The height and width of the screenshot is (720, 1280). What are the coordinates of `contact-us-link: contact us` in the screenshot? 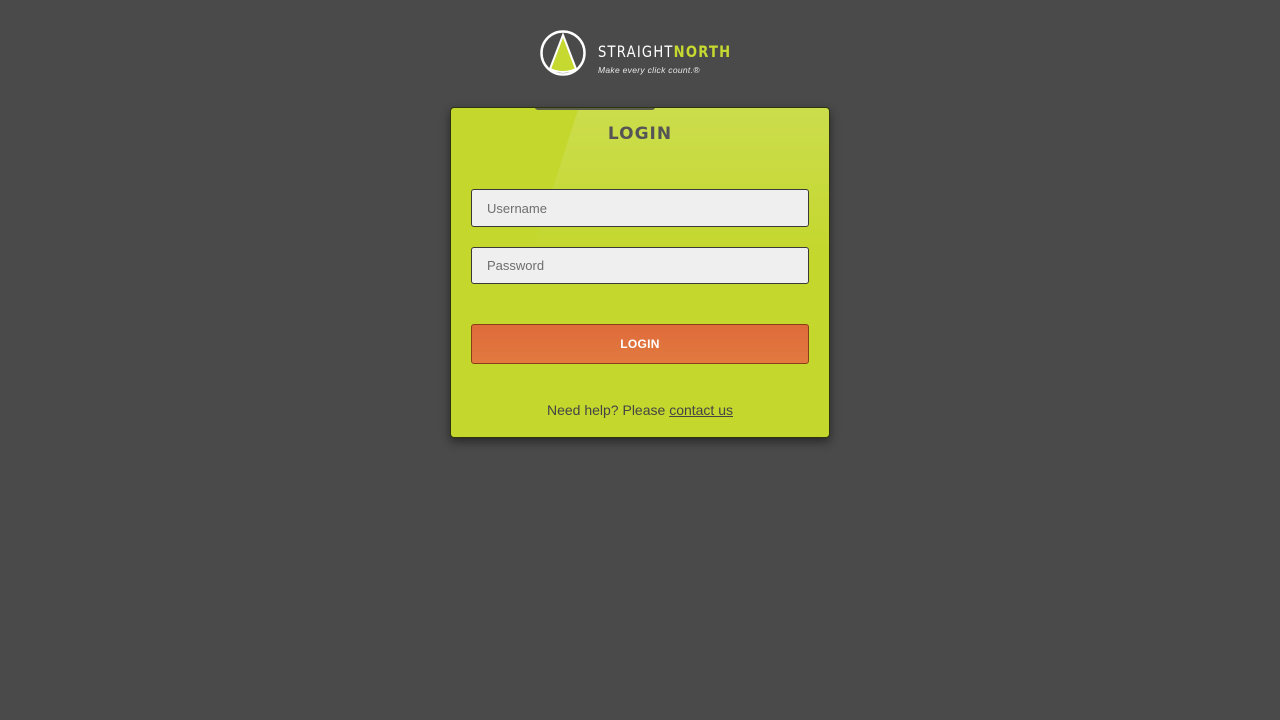 It's located at (701, 410).